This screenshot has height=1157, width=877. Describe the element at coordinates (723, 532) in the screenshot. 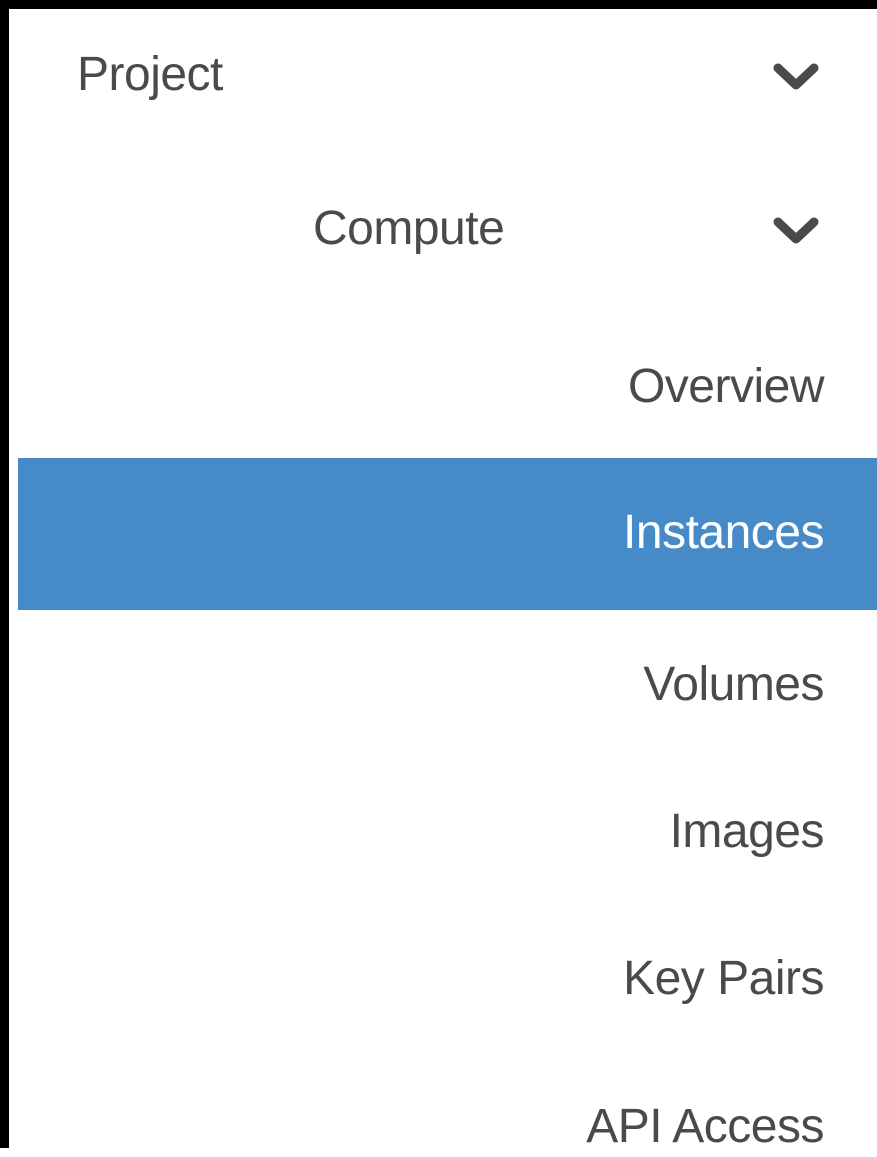

I see `nav-item-label: Instances` at that location.